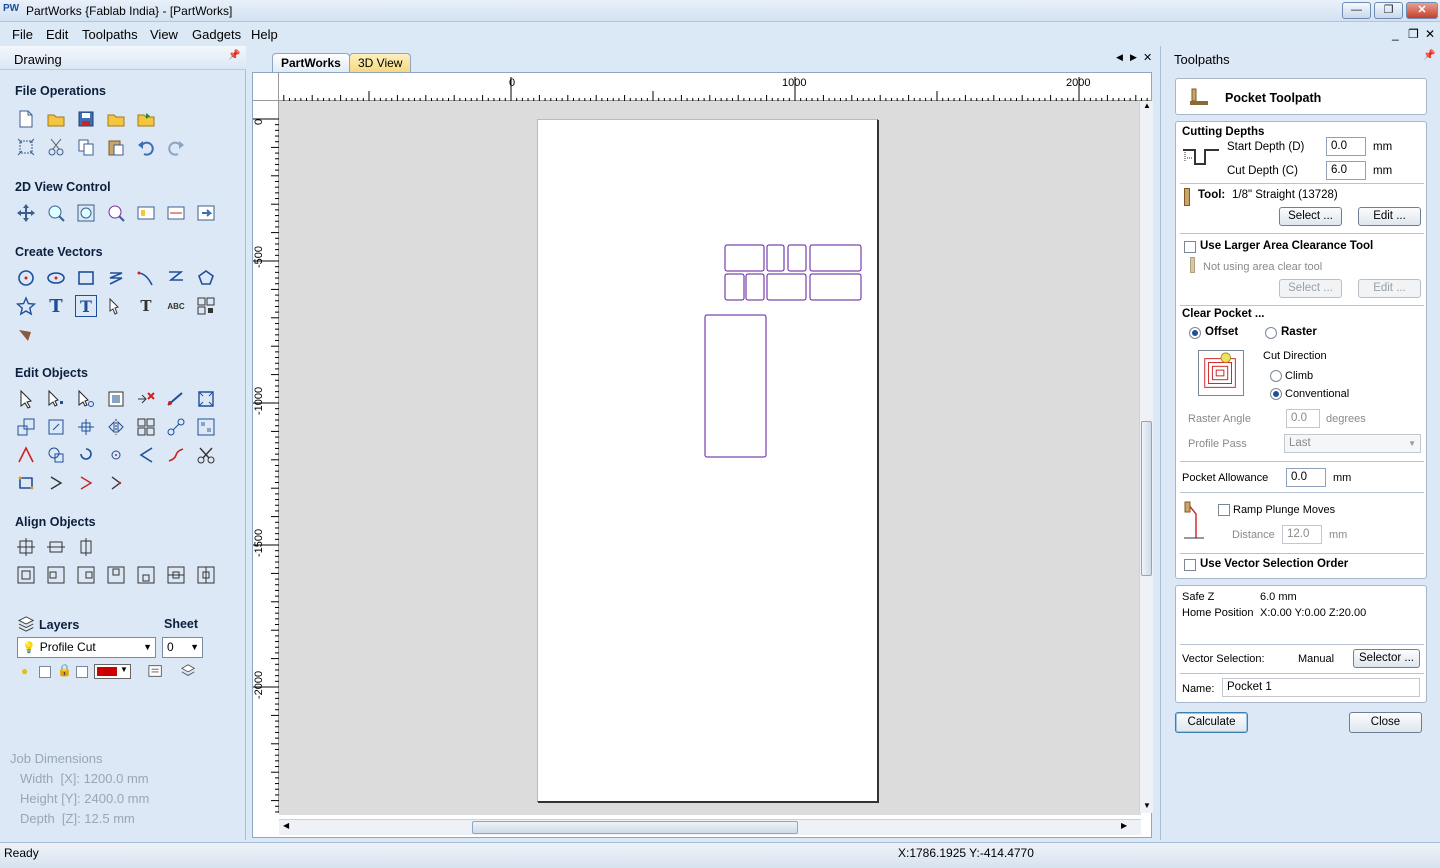 This screenshot has height=868, width=1440. I want to click on menu-gadgets: Gadgets, so click(216, 34).